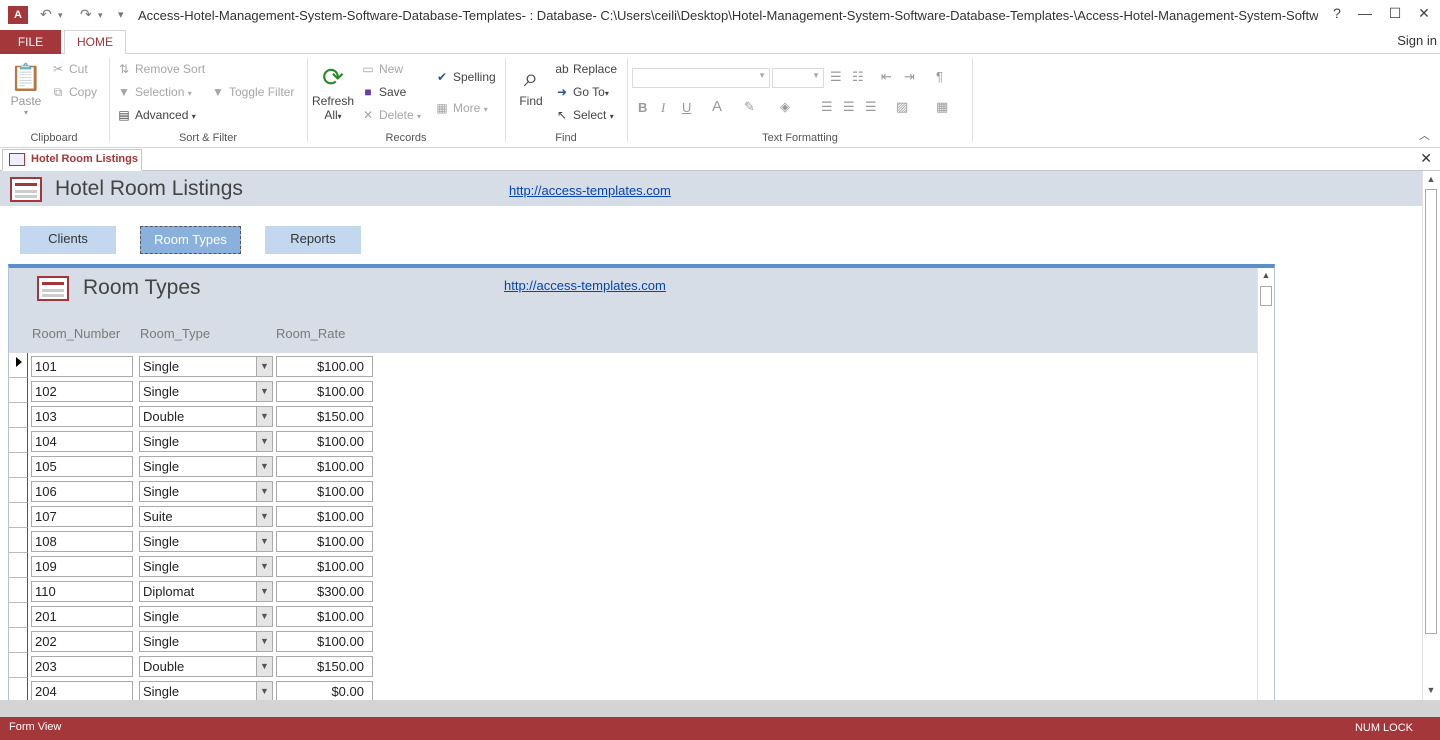 The image size is (1440, 740). I want to click on room-type-combo: Double ▼, so click(206, 416).